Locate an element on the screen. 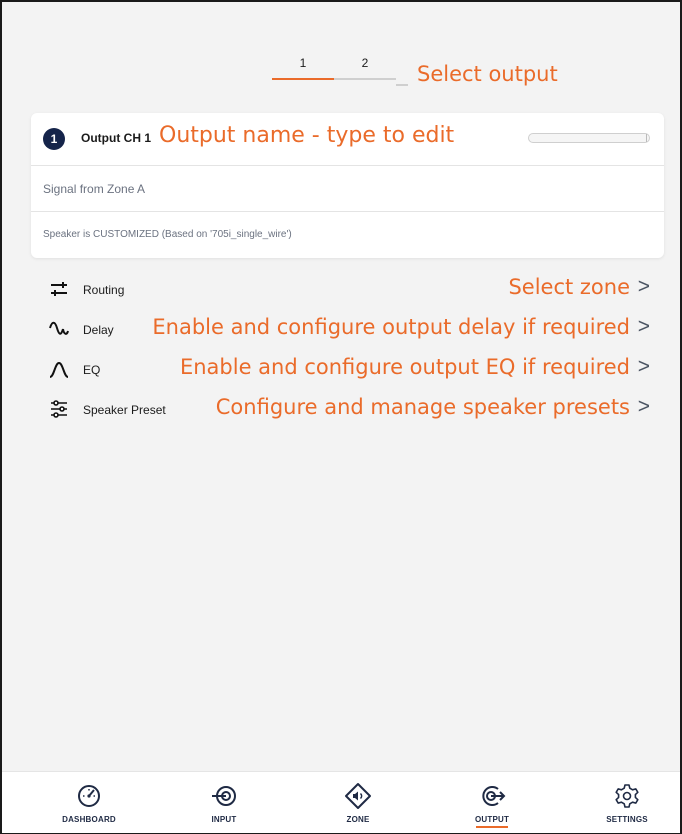  nav-settings: SETTINGS is located at coordinates (627, 802).